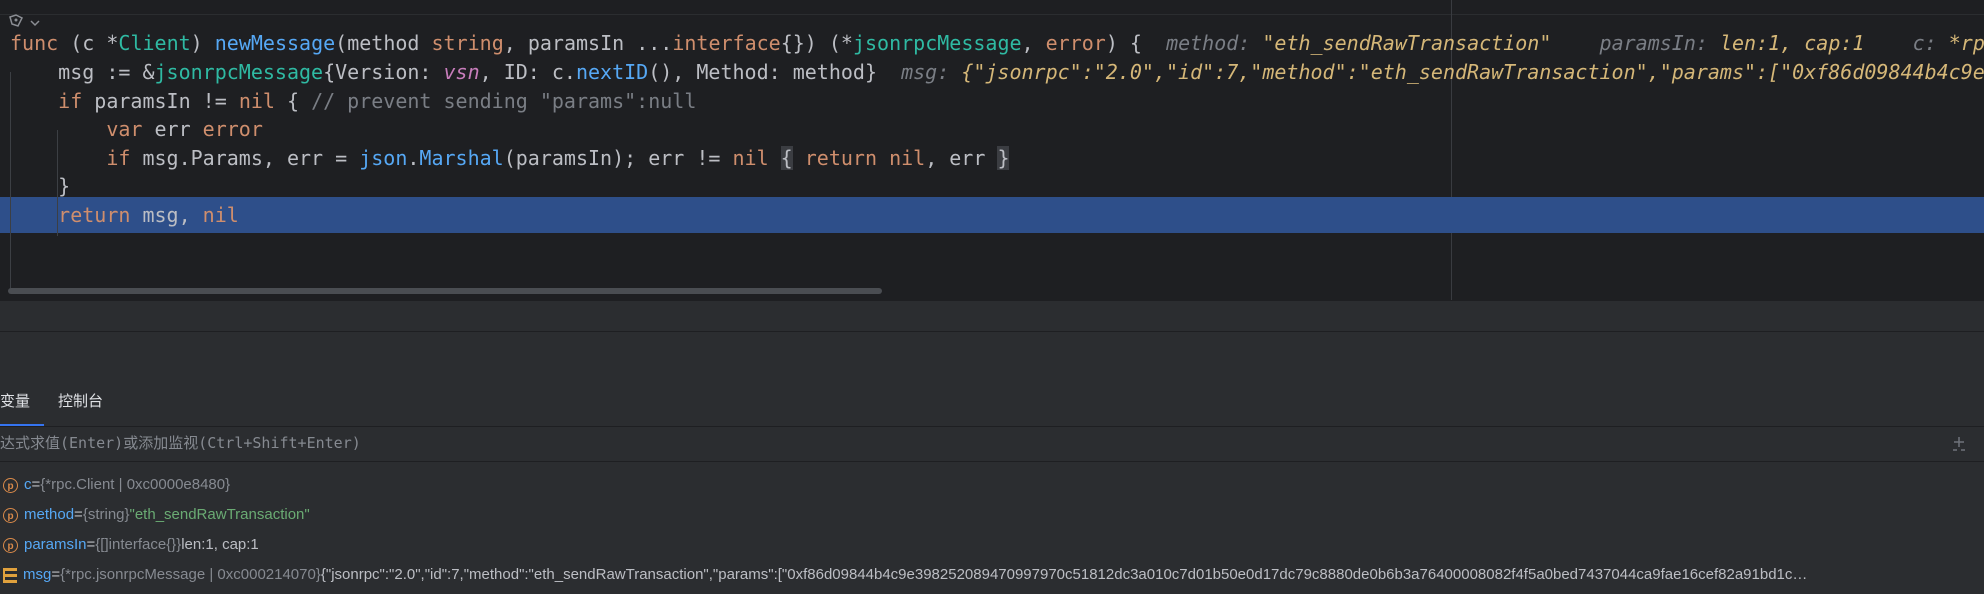 This screenshot has width=1984, height=594. What do you see at coordinates (190, 574) in the screenshot?
I see `variable-type: {*rpc.jsonrpcMessage | 0xc000214070}` at bounding box center [190, 574].